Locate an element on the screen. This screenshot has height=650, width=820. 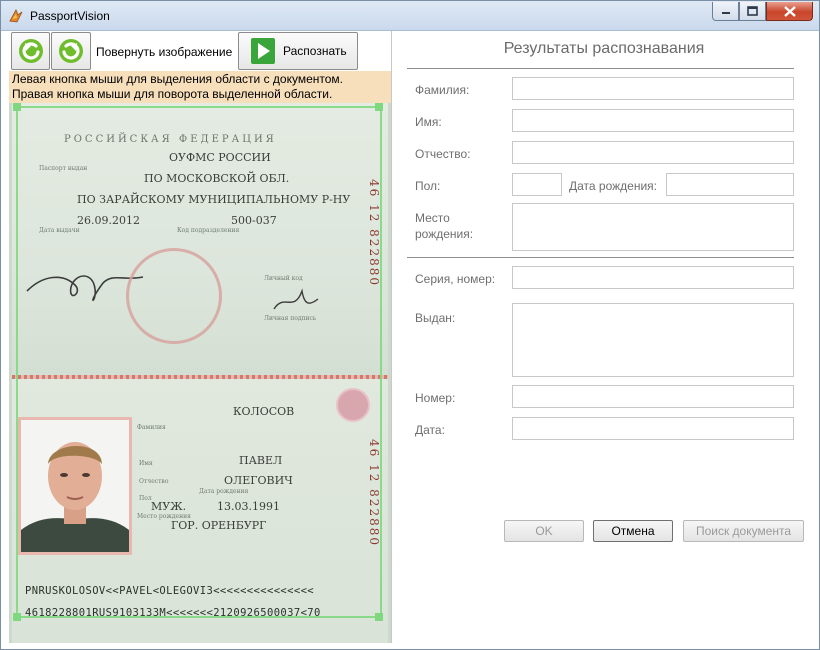
passport-sex: МУЖ. is located at coordinates (169, 506).